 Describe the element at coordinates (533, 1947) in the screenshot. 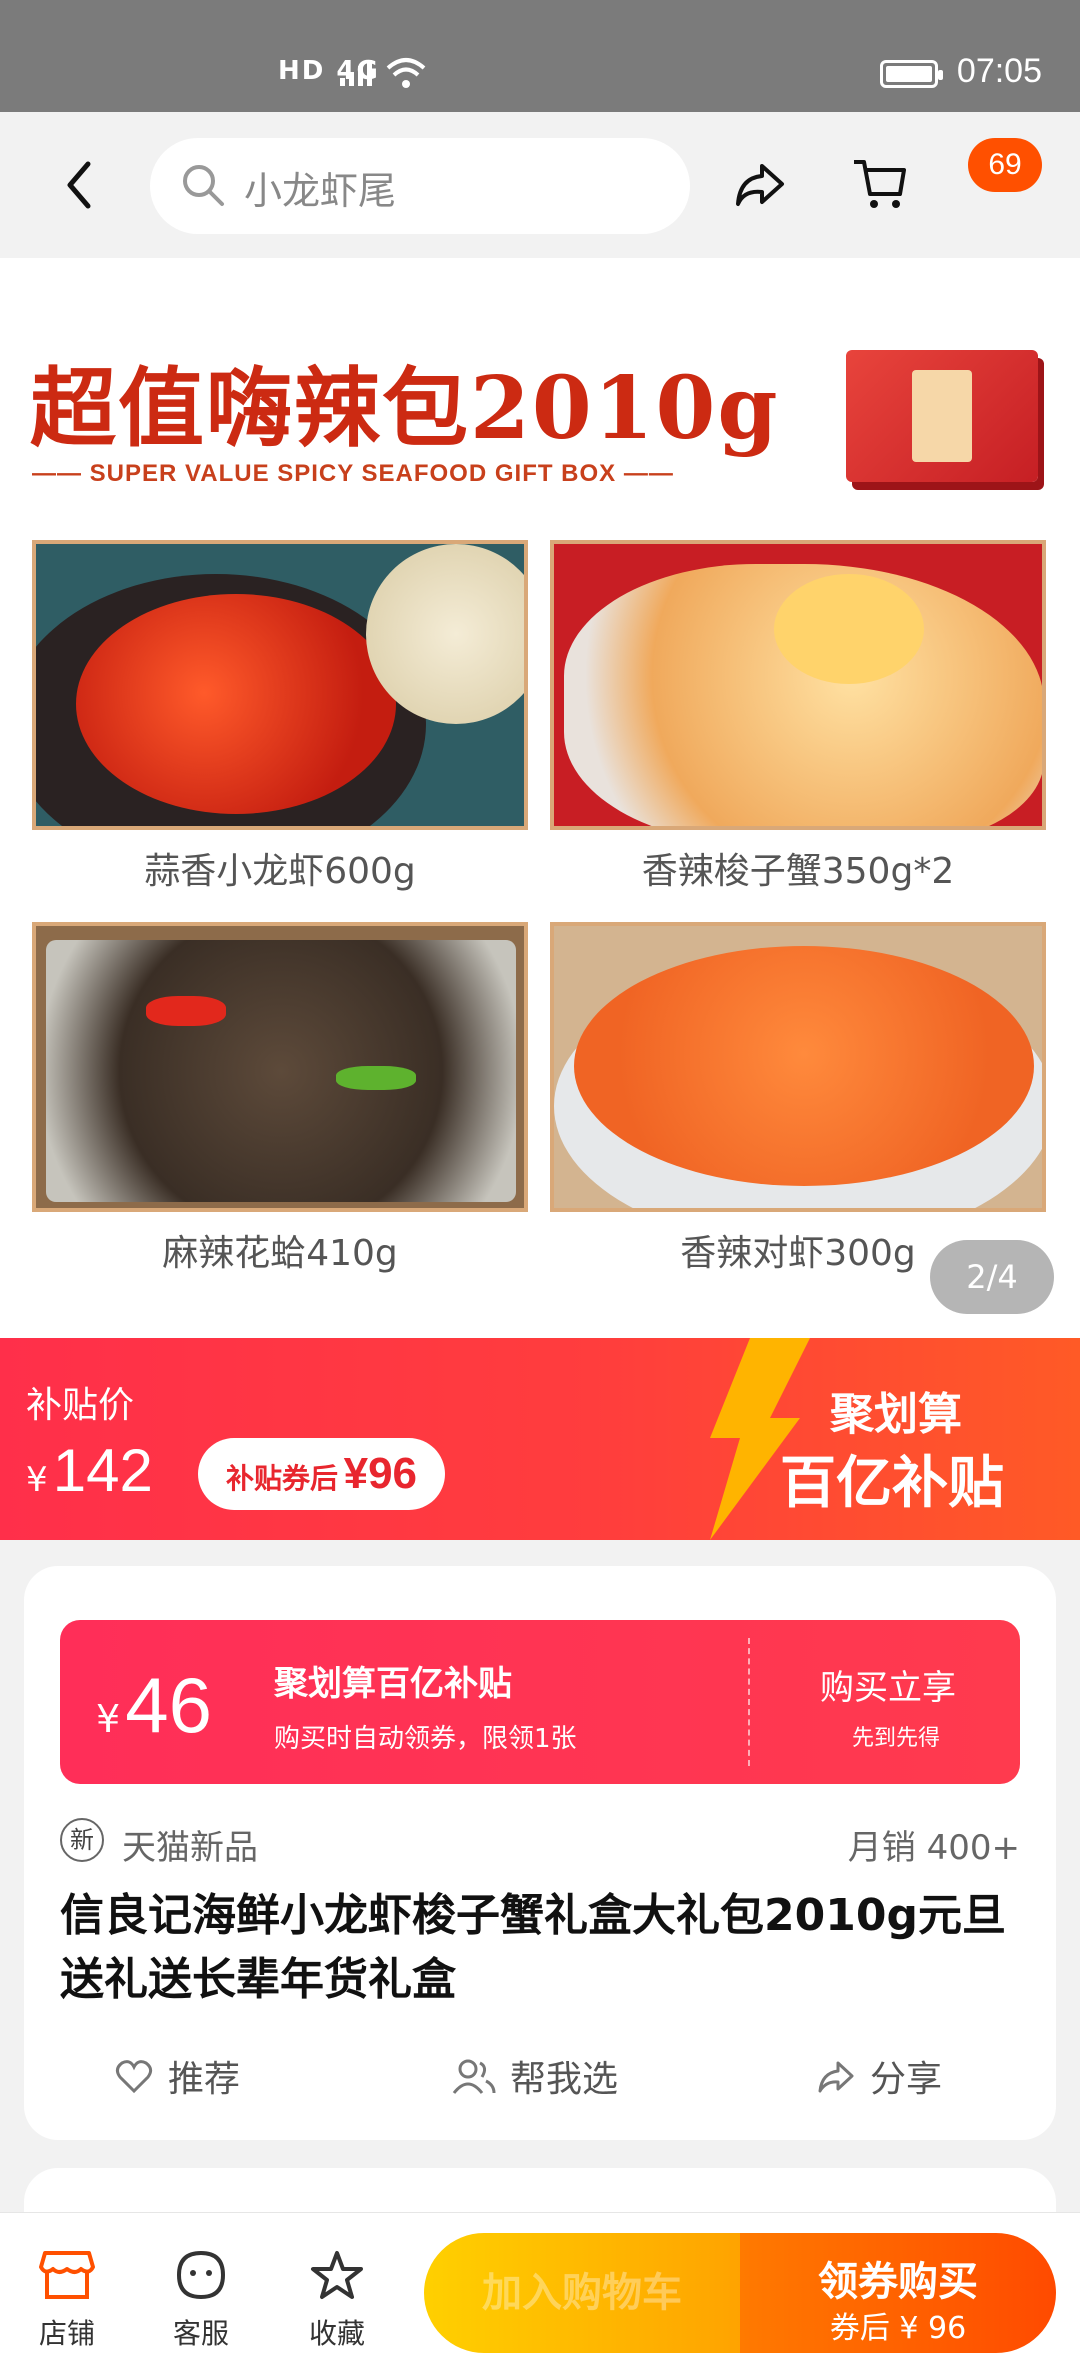

I see `product-title: 信良记海鲜小龙虾梭子蟹礼盒大礼包2010g元旦送礼送长辈年货礼盒` at that location.